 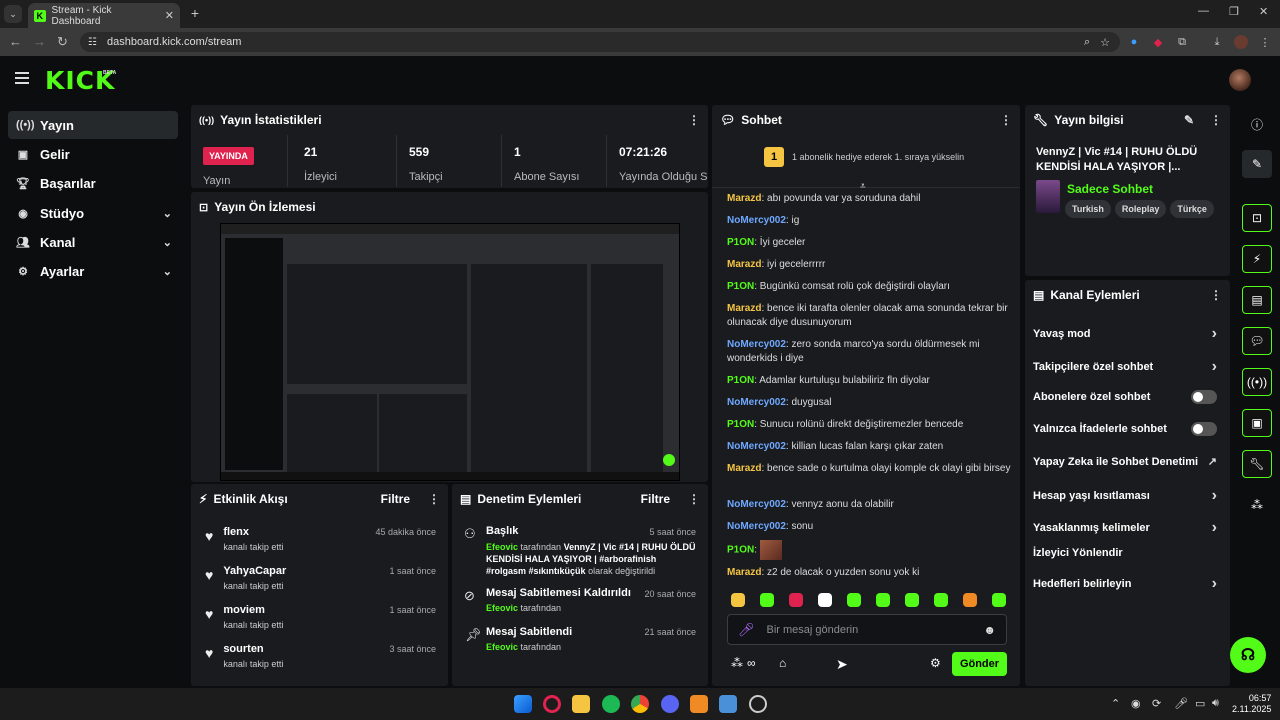 What do you see at coordinates (92, 42) in the screenshot?
I see `site-info-icon: ☷` at bounding box center [92, 42].